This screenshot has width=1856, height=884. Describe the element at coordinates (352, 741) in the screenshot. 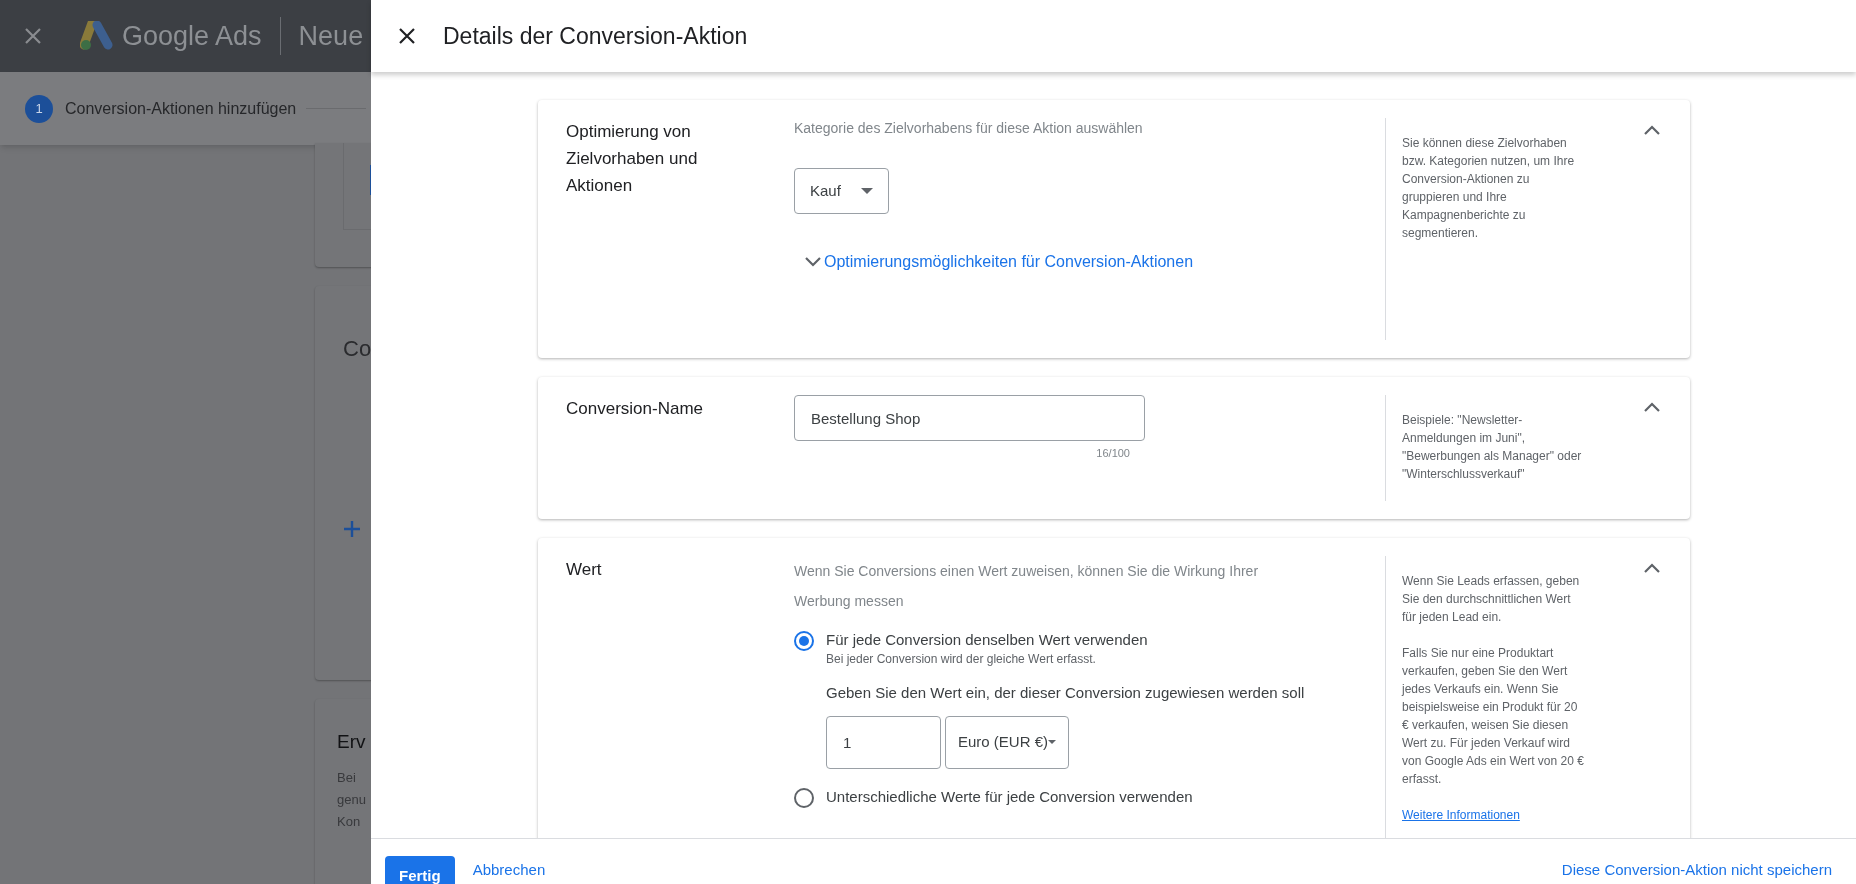

I see `card-title: Erv` at that location.